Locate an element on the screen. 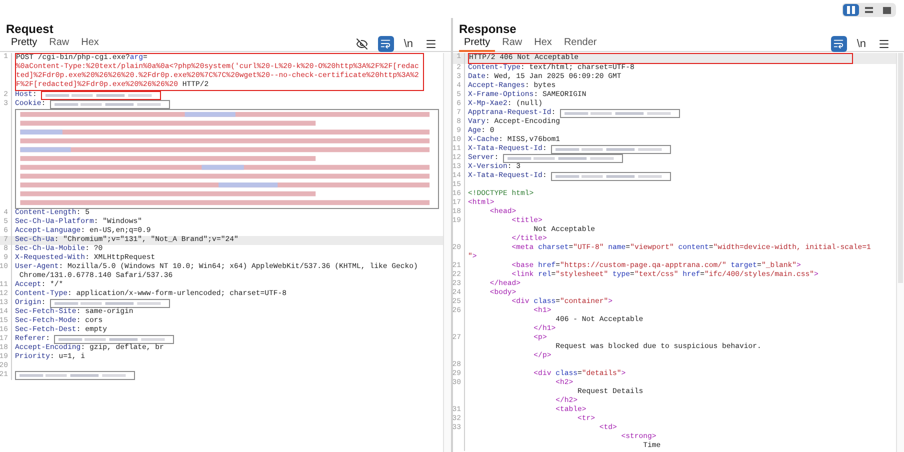 The height and width of the screenshot is (452, 904). hide-icon is located at coordinates (362, 44).